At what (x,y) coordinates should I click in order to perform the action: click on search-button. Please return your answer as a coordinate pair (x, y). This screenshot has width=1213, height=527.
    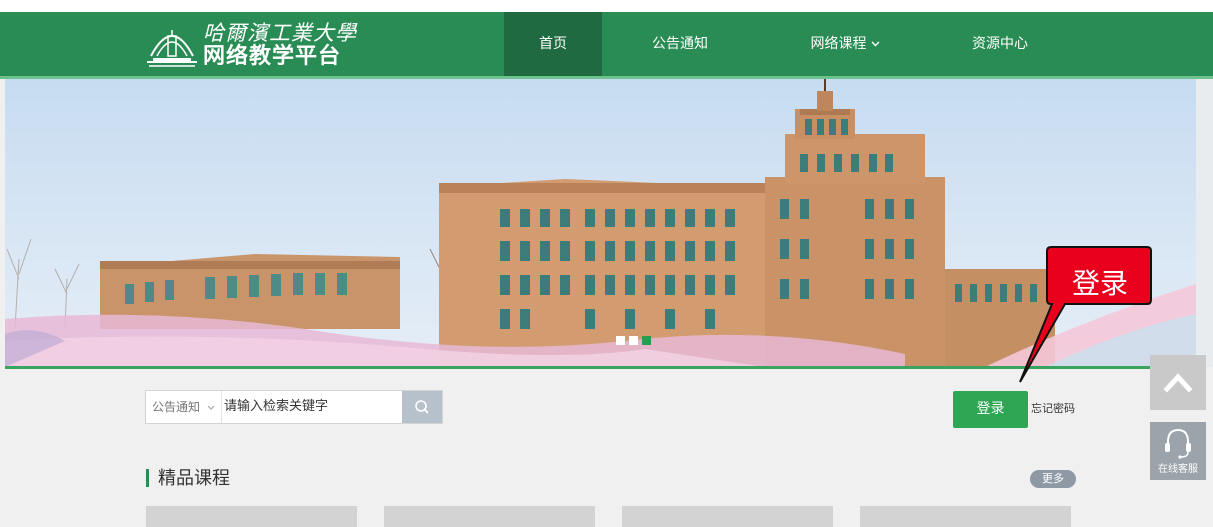
    Looking at the image, I should click on (422, 407).